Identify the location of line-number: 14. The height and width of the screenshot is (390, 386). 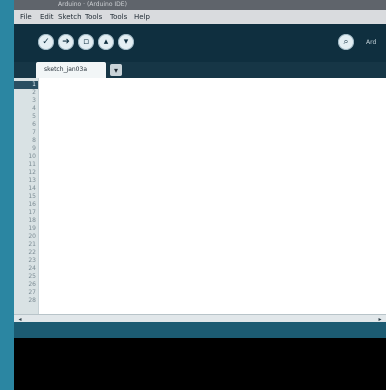
(32, 188).